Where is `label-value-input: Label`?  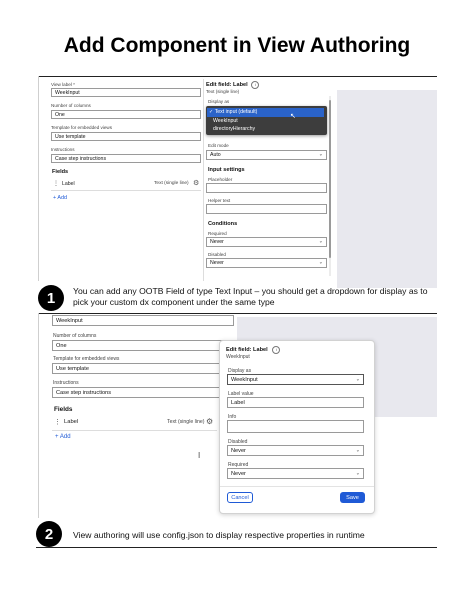 label-value-input: Label is located at coordinates (295, 402).